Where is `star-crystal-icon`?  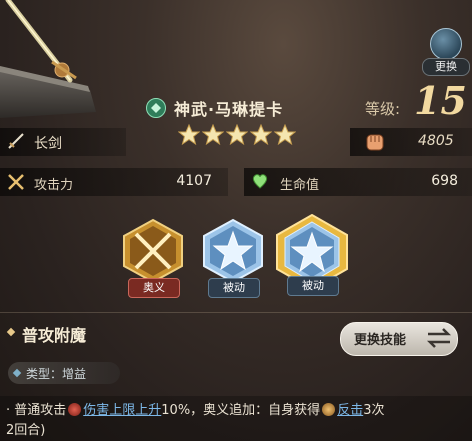 star-crystal-icon is located at coordinates (233, 251).